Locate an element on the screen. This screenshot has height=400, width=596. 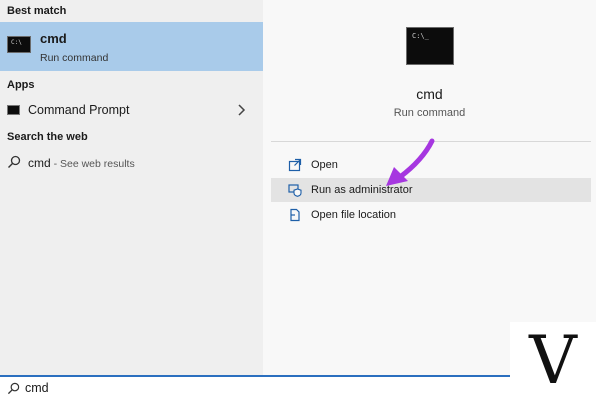
app-item-label: Command Prompt is located at coordinates (79, 110).